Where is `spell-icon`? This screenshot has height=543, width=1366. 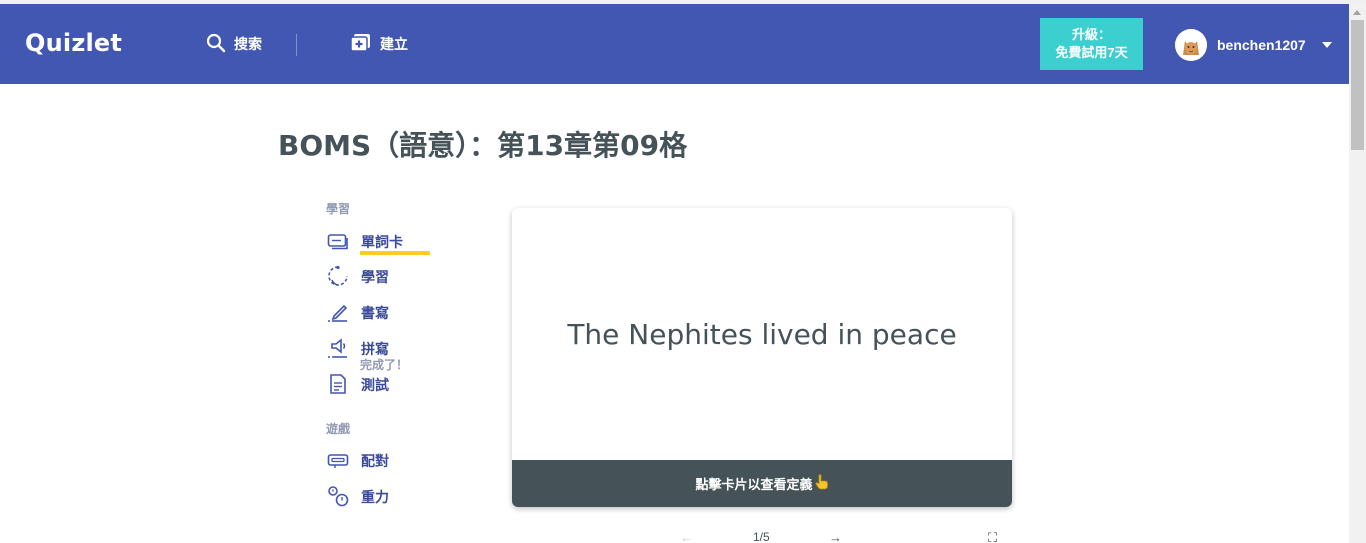
spell-icon is located at coordinates (338, 349).